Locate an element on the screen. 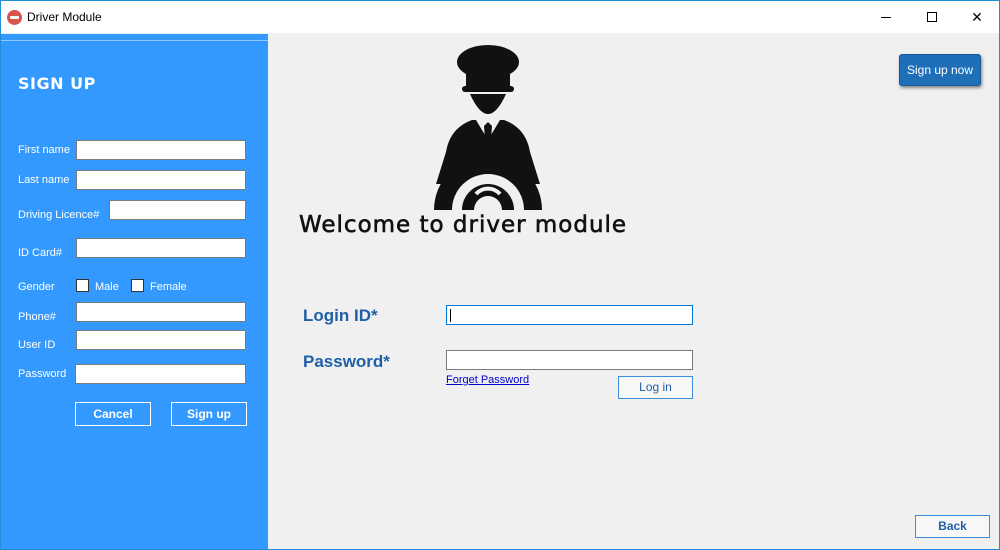 The height and width of the screenshot is (550, 1000). login-button: Log in is located at coordinates (655, 387).